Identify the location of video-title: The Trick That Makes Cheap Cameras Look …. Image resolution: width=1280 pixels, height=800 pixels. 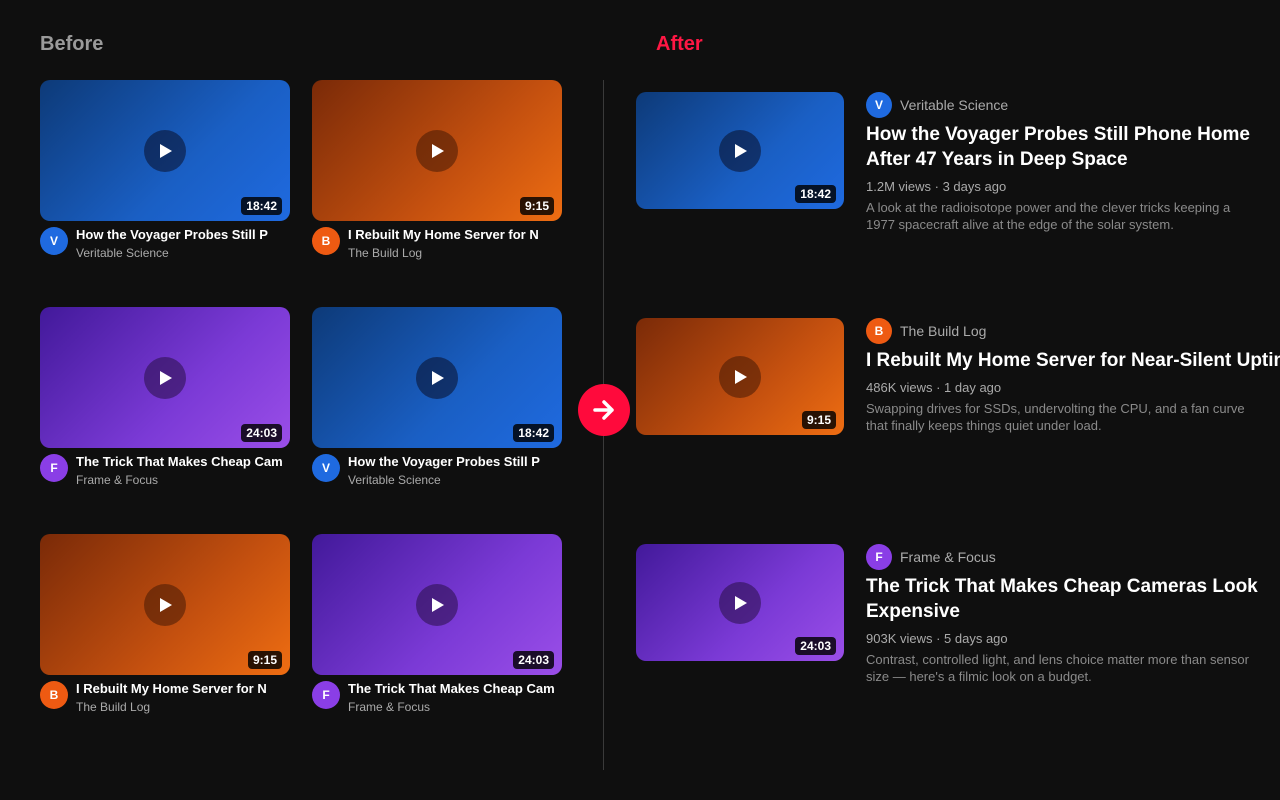
(1066, 599).